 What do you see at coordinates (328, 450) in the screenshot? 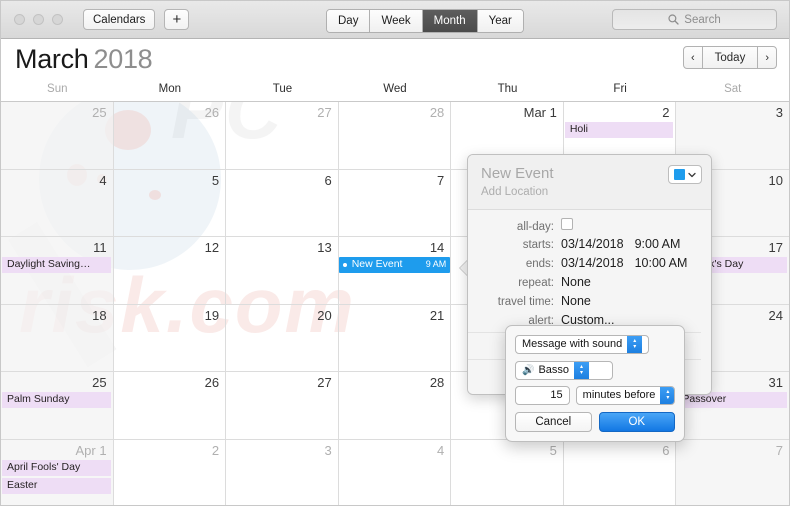
I see `day-number: 3` at bounding box center [328, 450].